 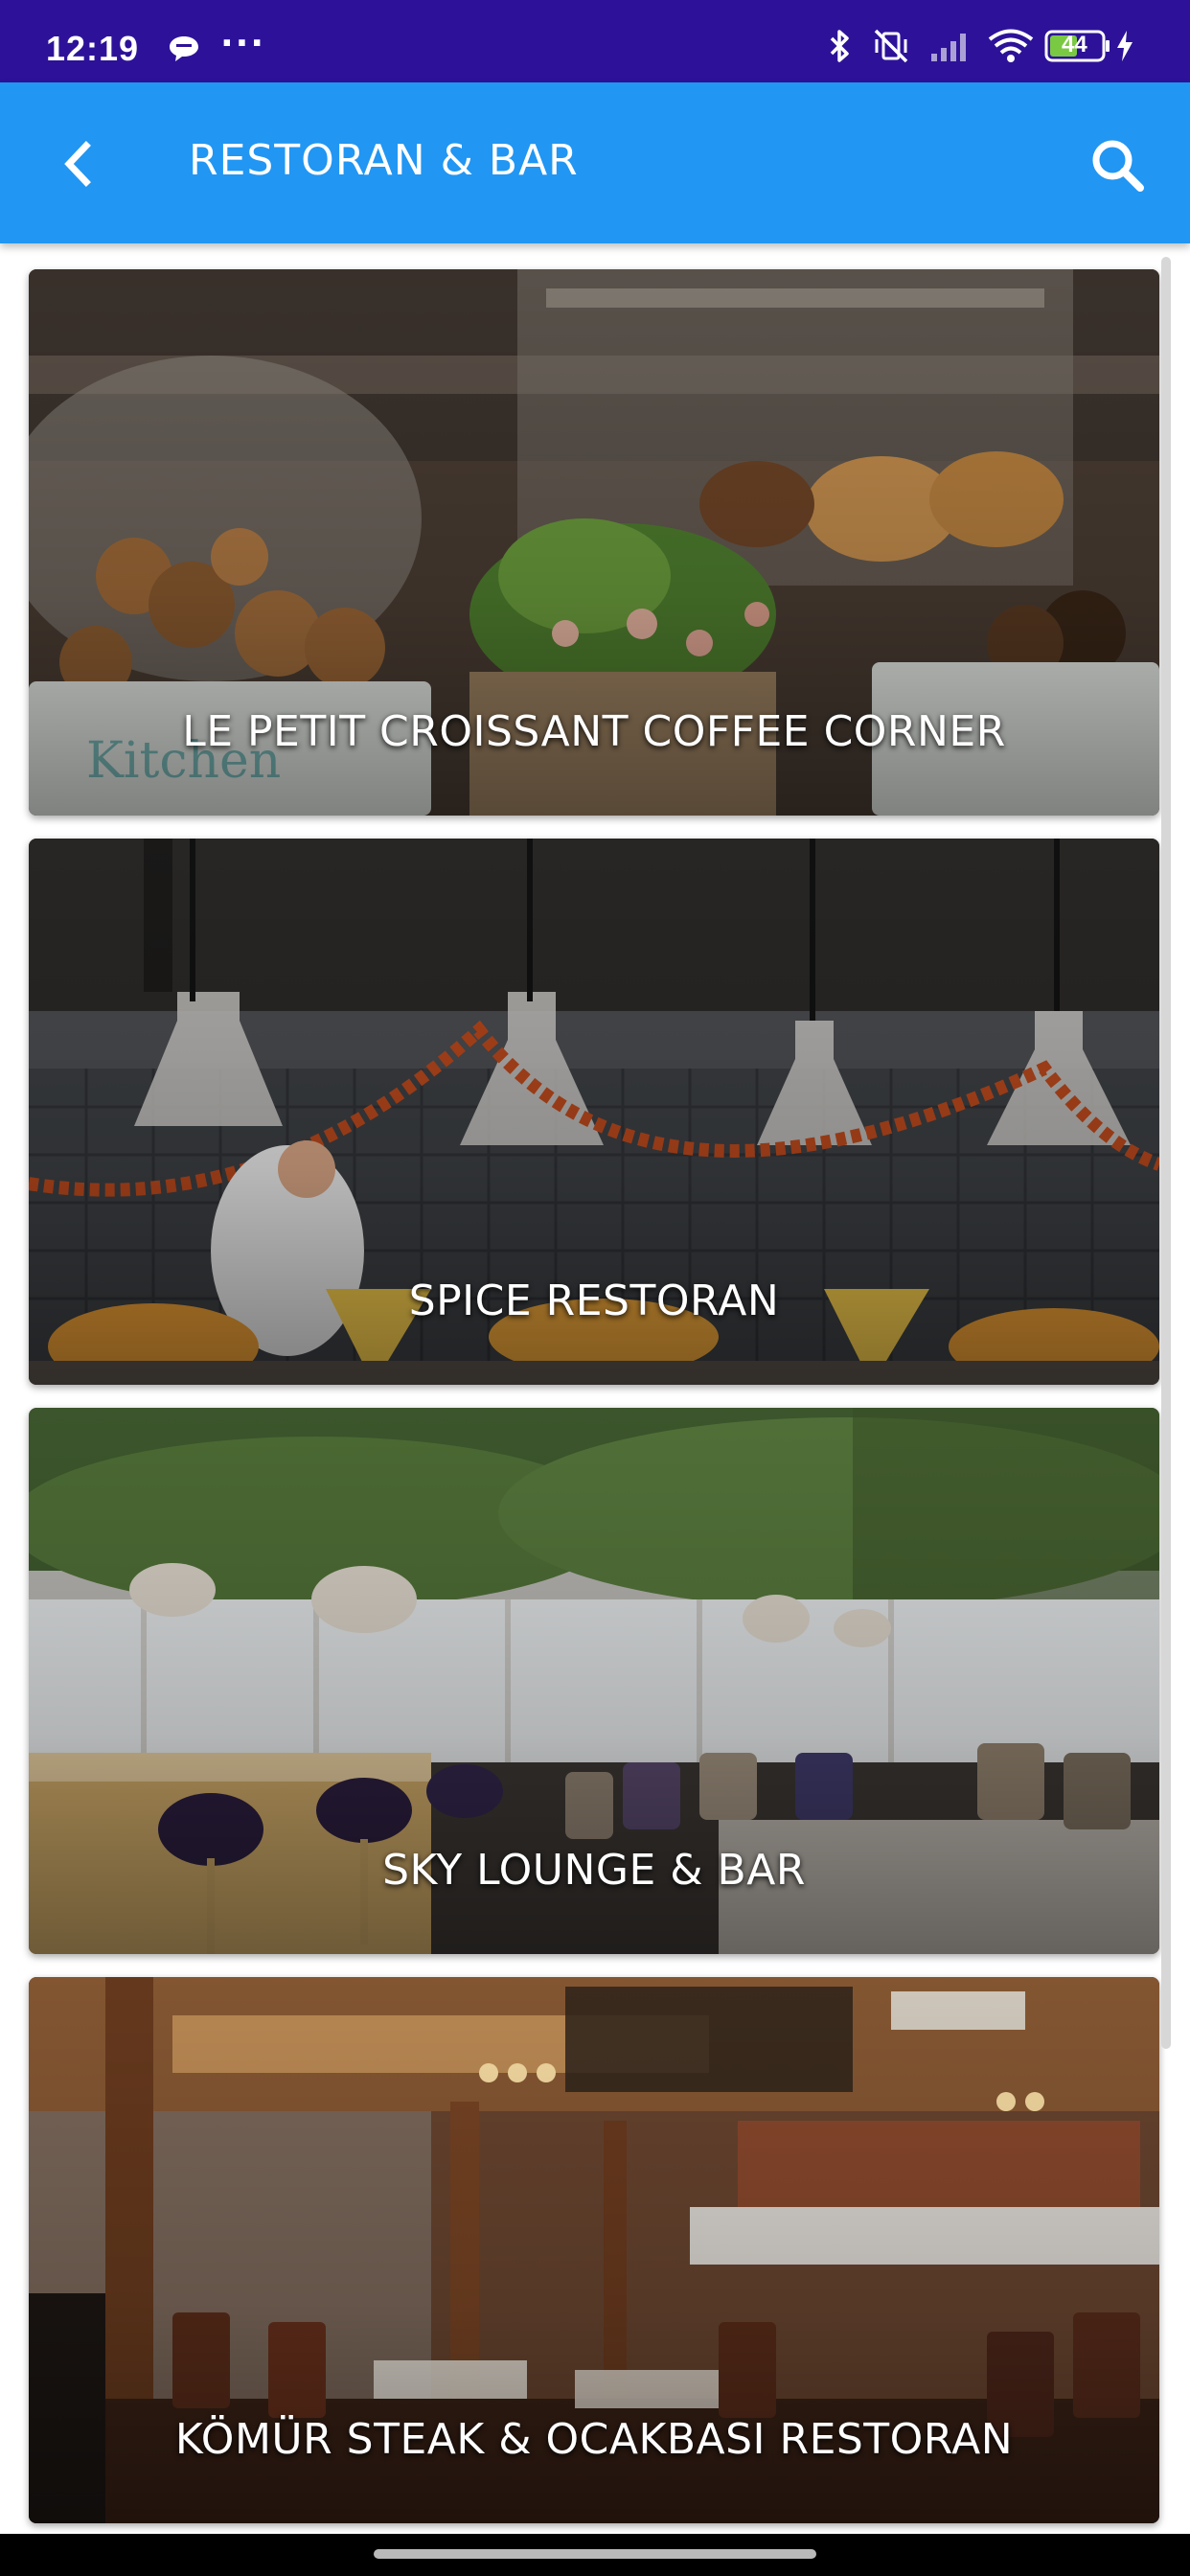 I want to click on charging-icon, so click(x=1125, y=48).